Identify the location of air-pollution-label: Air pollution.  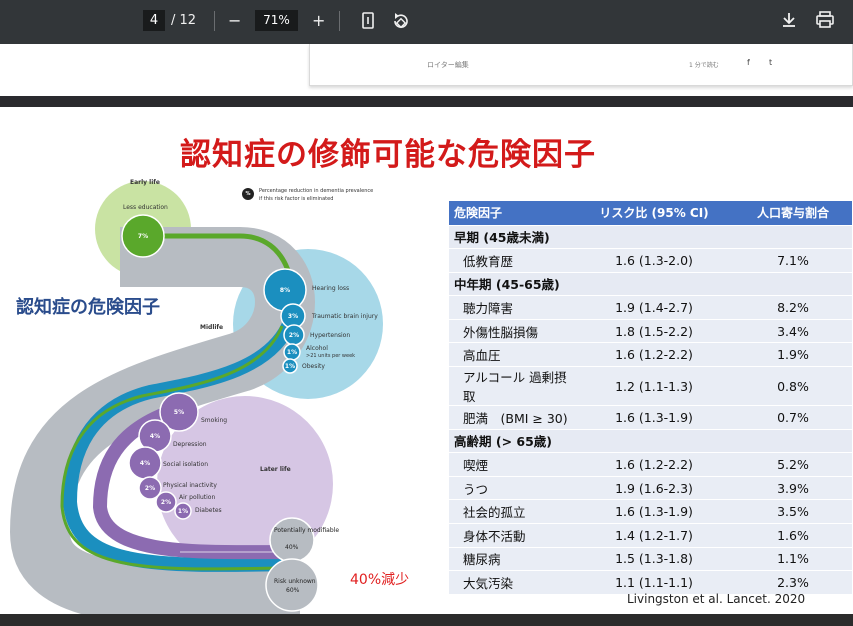
(197, 497).